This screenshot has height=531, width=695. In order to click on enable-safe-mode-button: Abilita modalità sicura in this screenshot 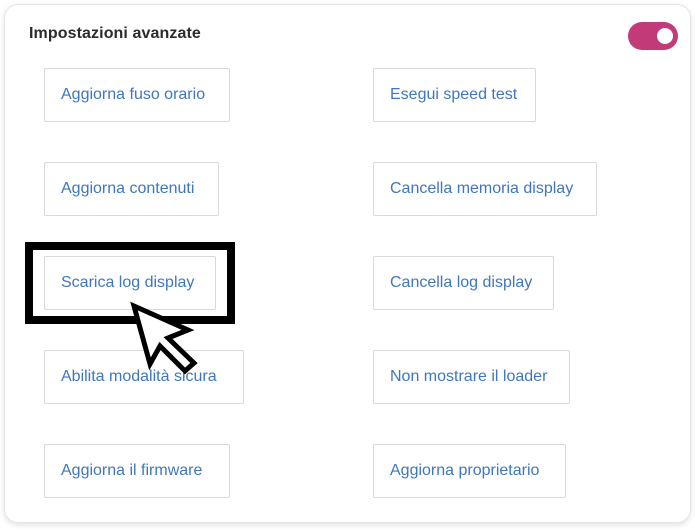, I will do `click(144, 377)`.